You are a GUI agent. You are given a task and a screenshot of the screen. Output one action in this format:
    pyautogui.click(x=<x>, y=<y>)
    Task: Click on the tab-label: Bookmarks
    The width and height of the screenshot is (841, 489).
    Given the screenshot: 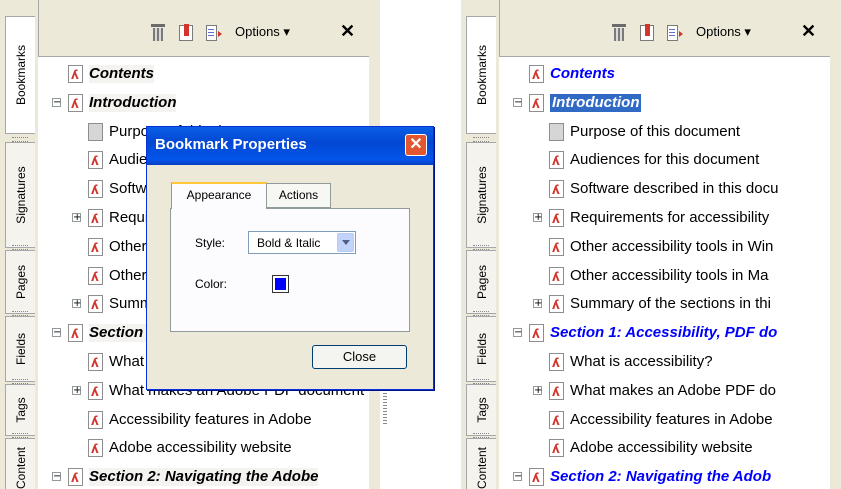 What is the action you would take?
    pyautogui.click(x=481, y=75)
    